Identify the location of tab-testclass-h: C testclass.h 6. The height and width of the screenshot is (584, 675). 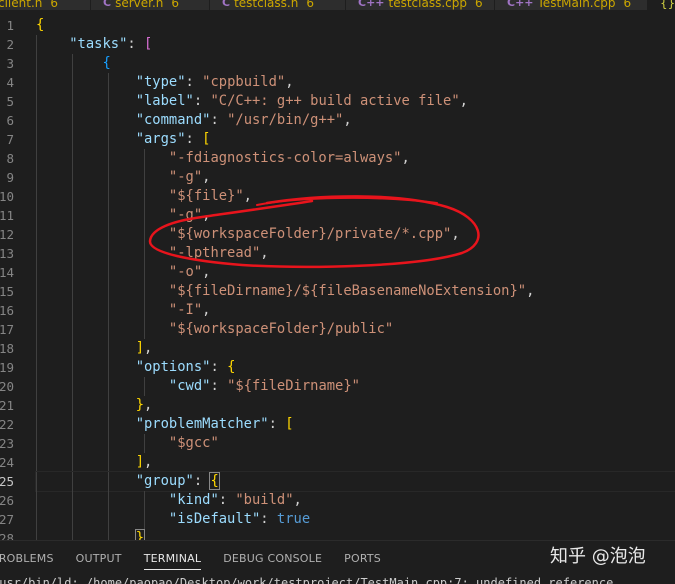
(278, 5).